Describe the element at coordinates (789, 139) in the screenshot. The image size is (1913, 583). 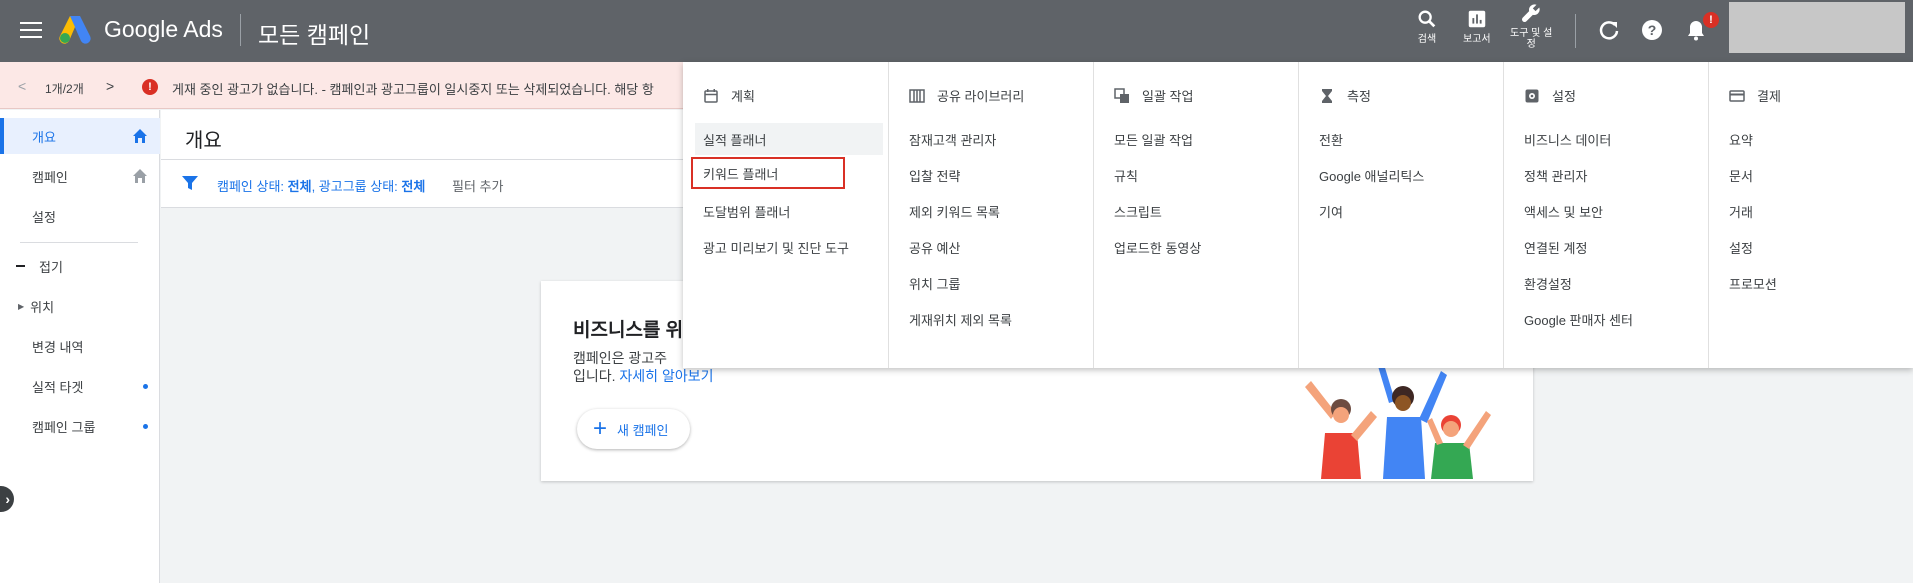
I see `menu-item-performance-planner: 실적 플래너` at that location.